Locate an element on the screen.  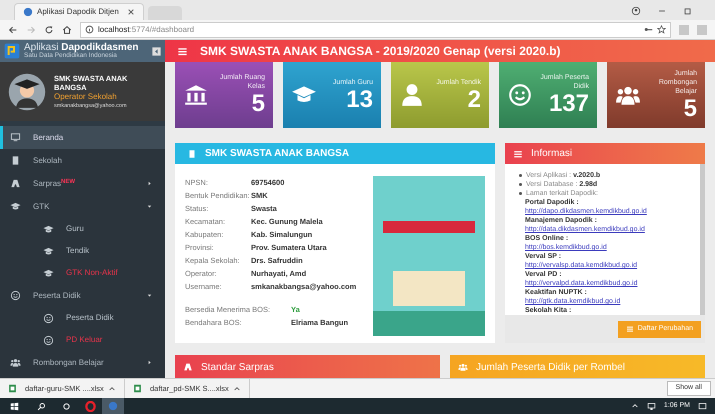
browser-tab: Aplikasi Dapodik Ditjen is located at coordinates (79, 11).